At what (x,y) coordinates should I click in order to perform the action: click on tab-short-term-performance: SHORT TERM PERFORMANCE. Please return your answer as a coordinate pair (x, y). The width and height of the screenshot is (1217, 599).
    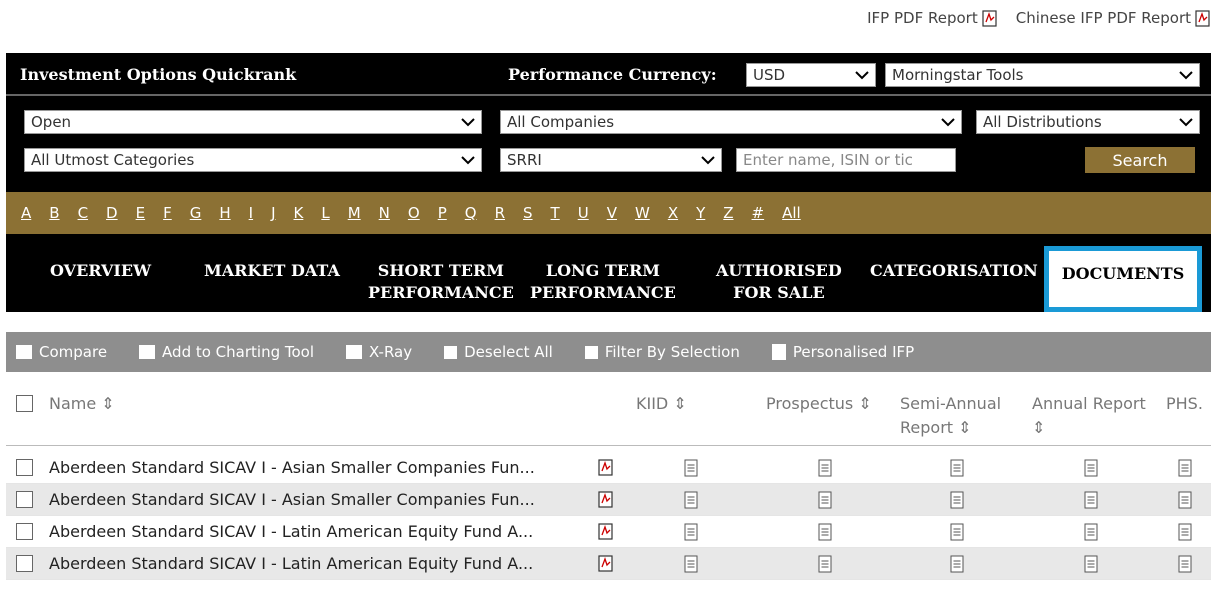
    Looking at the image, I should click on (441, 282).